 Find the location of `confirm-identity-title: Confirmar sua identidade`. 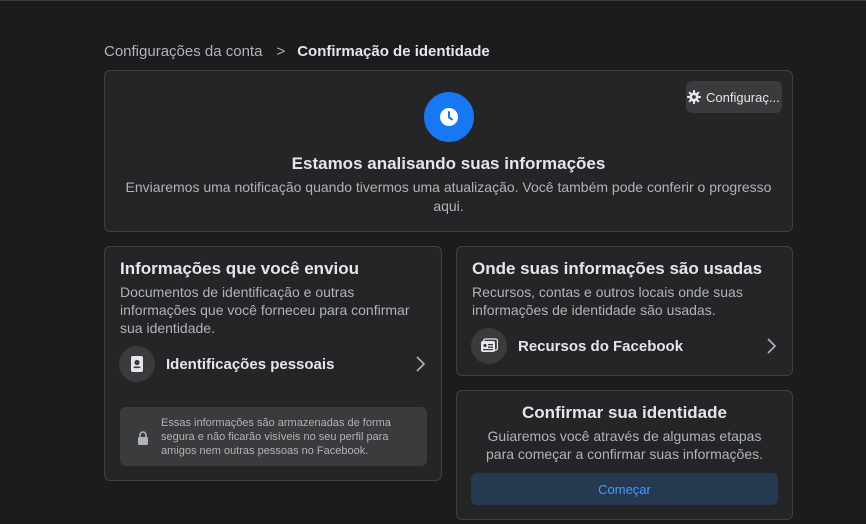

confirm-identity-title: Confirmar sua identidade is located at coordinates (624, 412).